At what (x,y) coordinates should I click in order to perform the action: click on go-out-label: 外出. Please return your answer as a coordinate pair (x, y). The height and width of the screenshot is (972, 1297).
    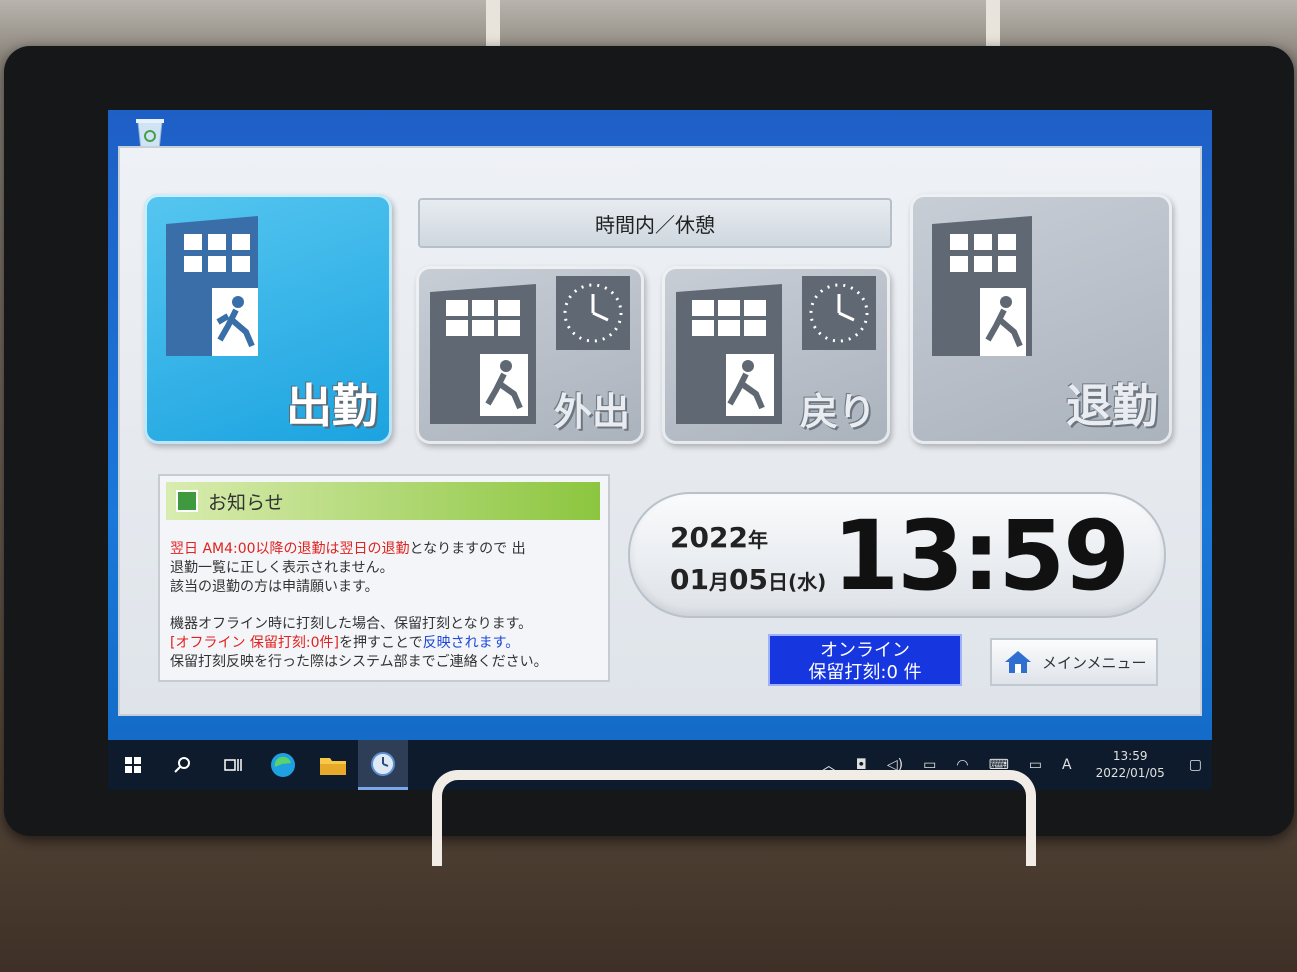
    Looking at the image, I should click on (591, 412).